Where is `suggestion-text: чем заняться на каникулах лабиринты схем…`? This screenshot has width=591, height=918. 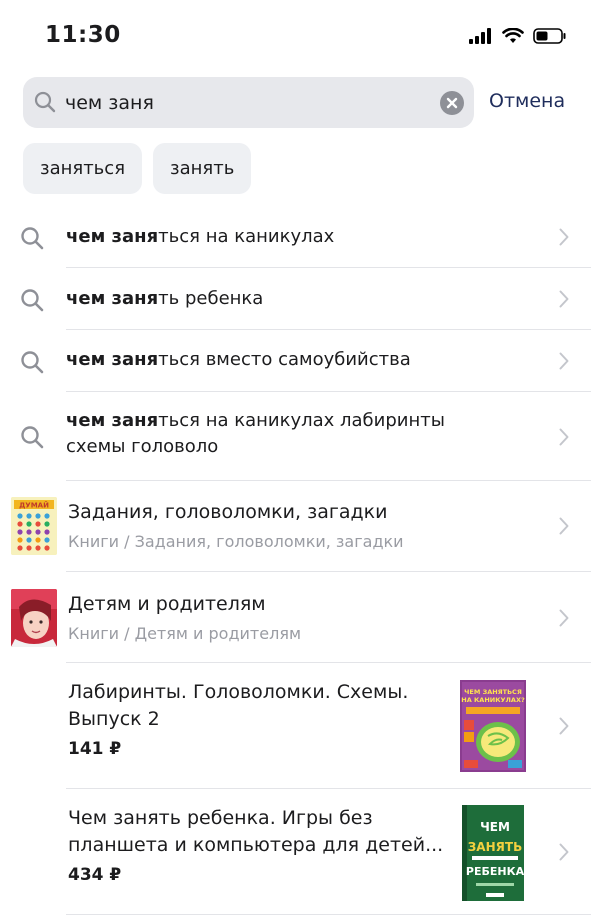
suggestion-text: чем заняться на каникулах лабиринты схем… is located at coordinates (276, 434).